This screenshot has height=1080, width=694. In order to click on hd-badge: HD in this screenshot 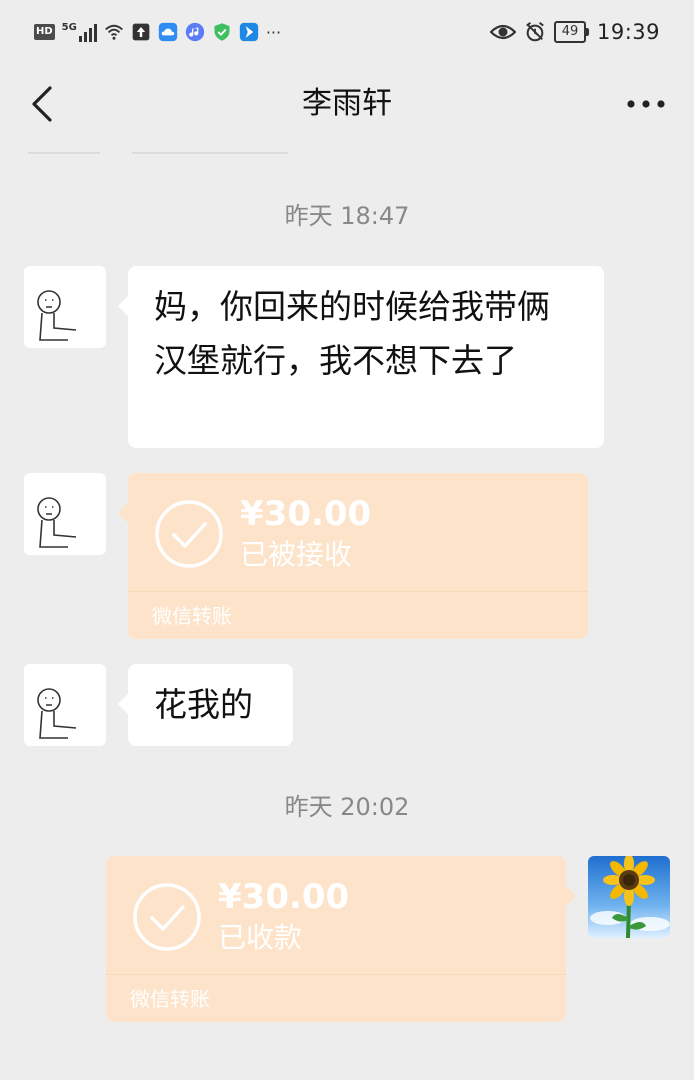, I will do `click(44, 32)`.